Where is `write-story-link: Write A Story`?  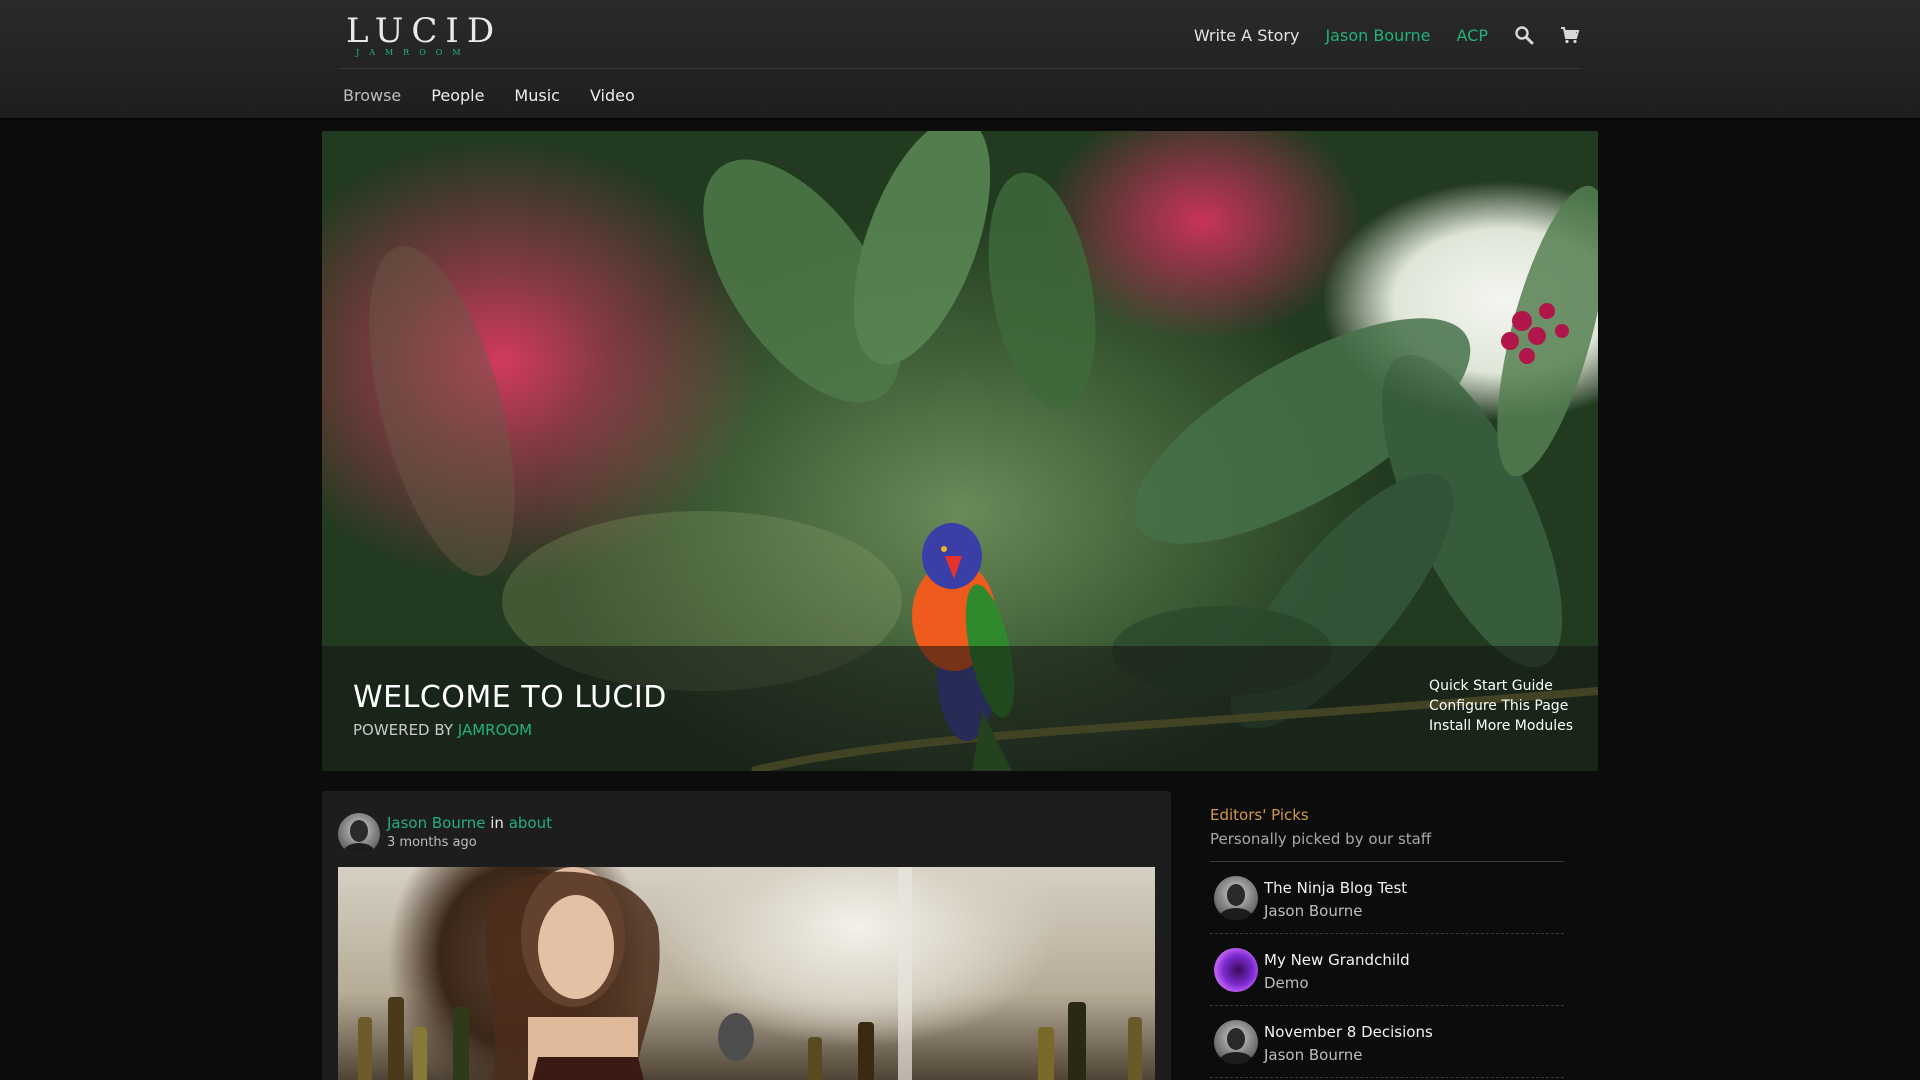
write-story-link: Write A Story is located at coordinates (1247, 35).